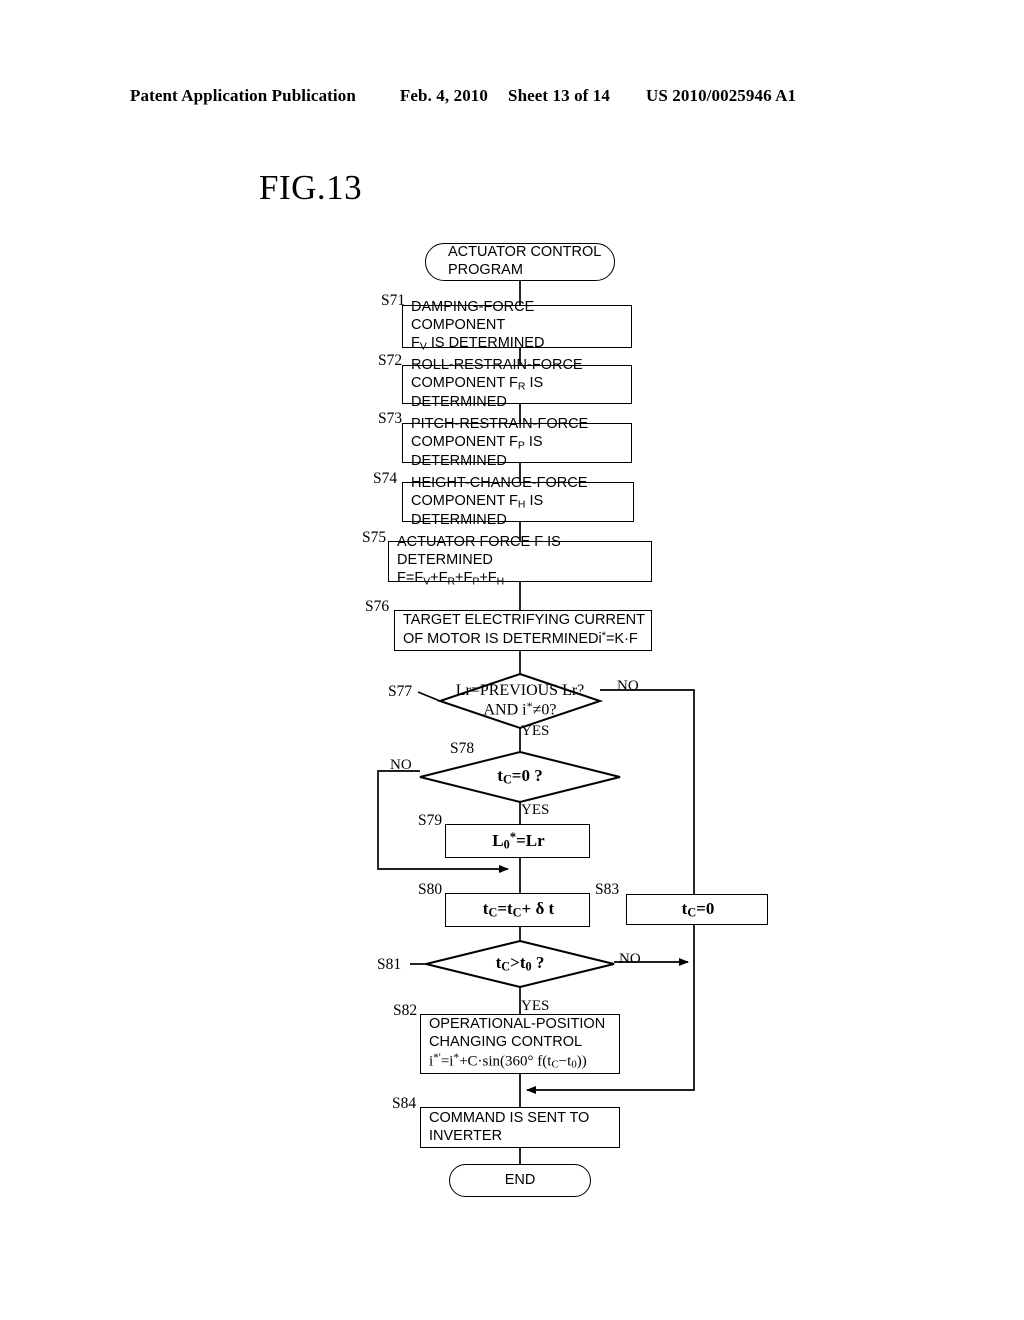 This screenshot has height=1320, width=1024. I want to click on s80-formula: tC=tC+ δ t, so click(518, 909).